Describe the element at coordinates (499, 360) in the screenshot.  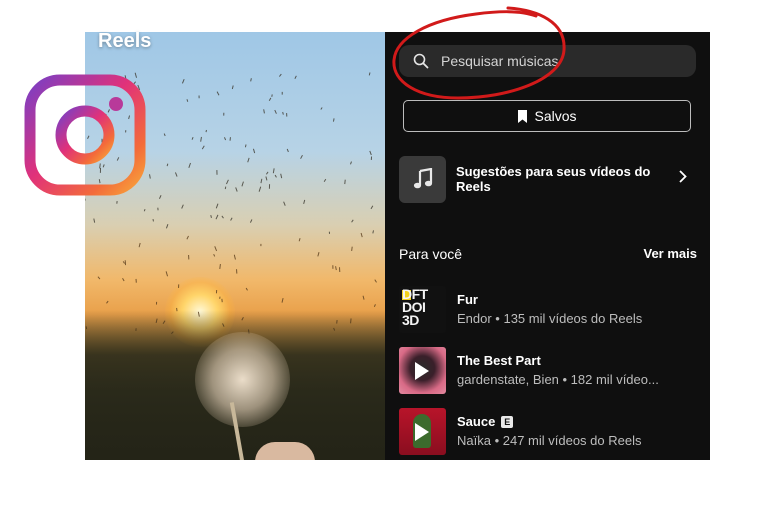
I see `track-title: The Best Part` at that location.